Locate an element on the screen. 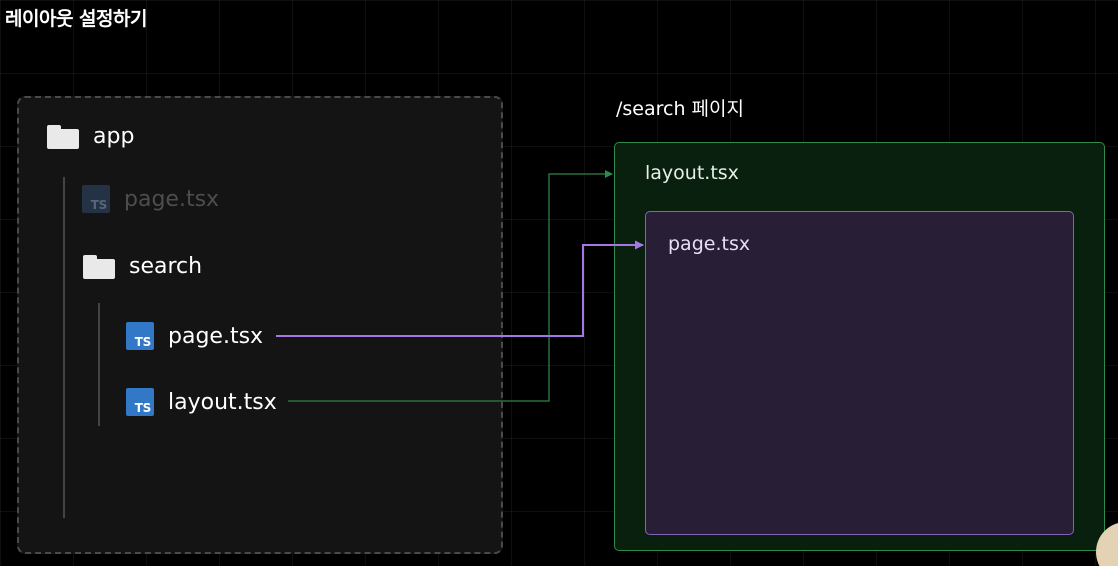 The image size is (1118, 566). tree-item-root-page: TS page.tsx is located at coordinates (150, 199).